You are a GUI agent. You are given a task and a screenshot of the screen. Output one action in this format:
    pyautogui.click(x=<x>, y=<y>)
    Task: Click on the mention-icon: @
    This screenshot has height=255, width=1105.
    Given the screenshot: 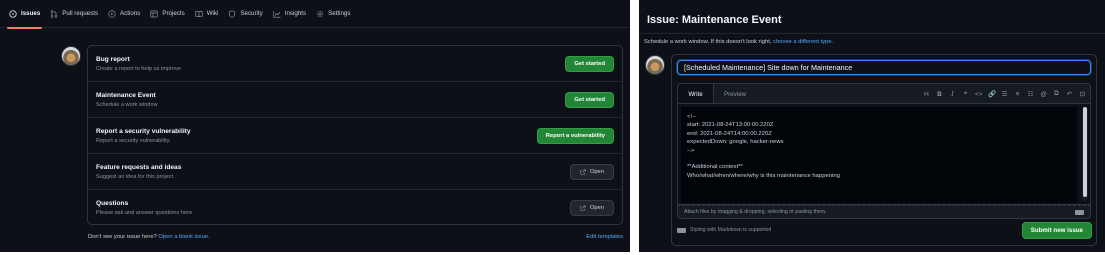 What is the action you would take?
    pyautogui.click(x=1043, y=94)
    